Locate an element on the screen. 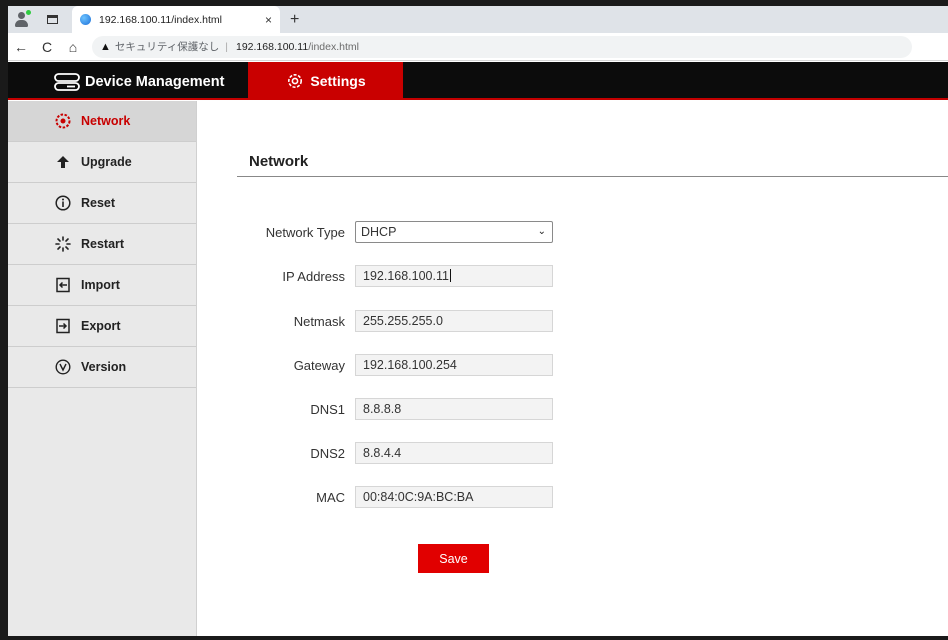 This screenshot has width=948, height=640. browser-tab-strip: 192.168.100.11/index.html × + is located at coordinates (478, 19).